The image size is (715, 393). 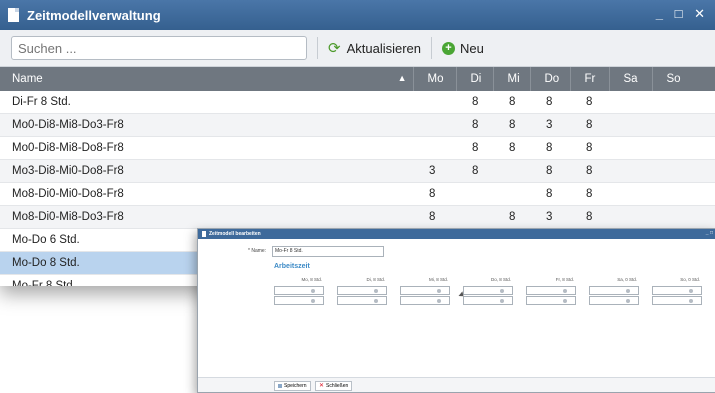 What do you see at coordinates (206, 102) in the screenshot?
I see `cell-name: Di-Fr 8 Std.` at bounding box center [206, 102].